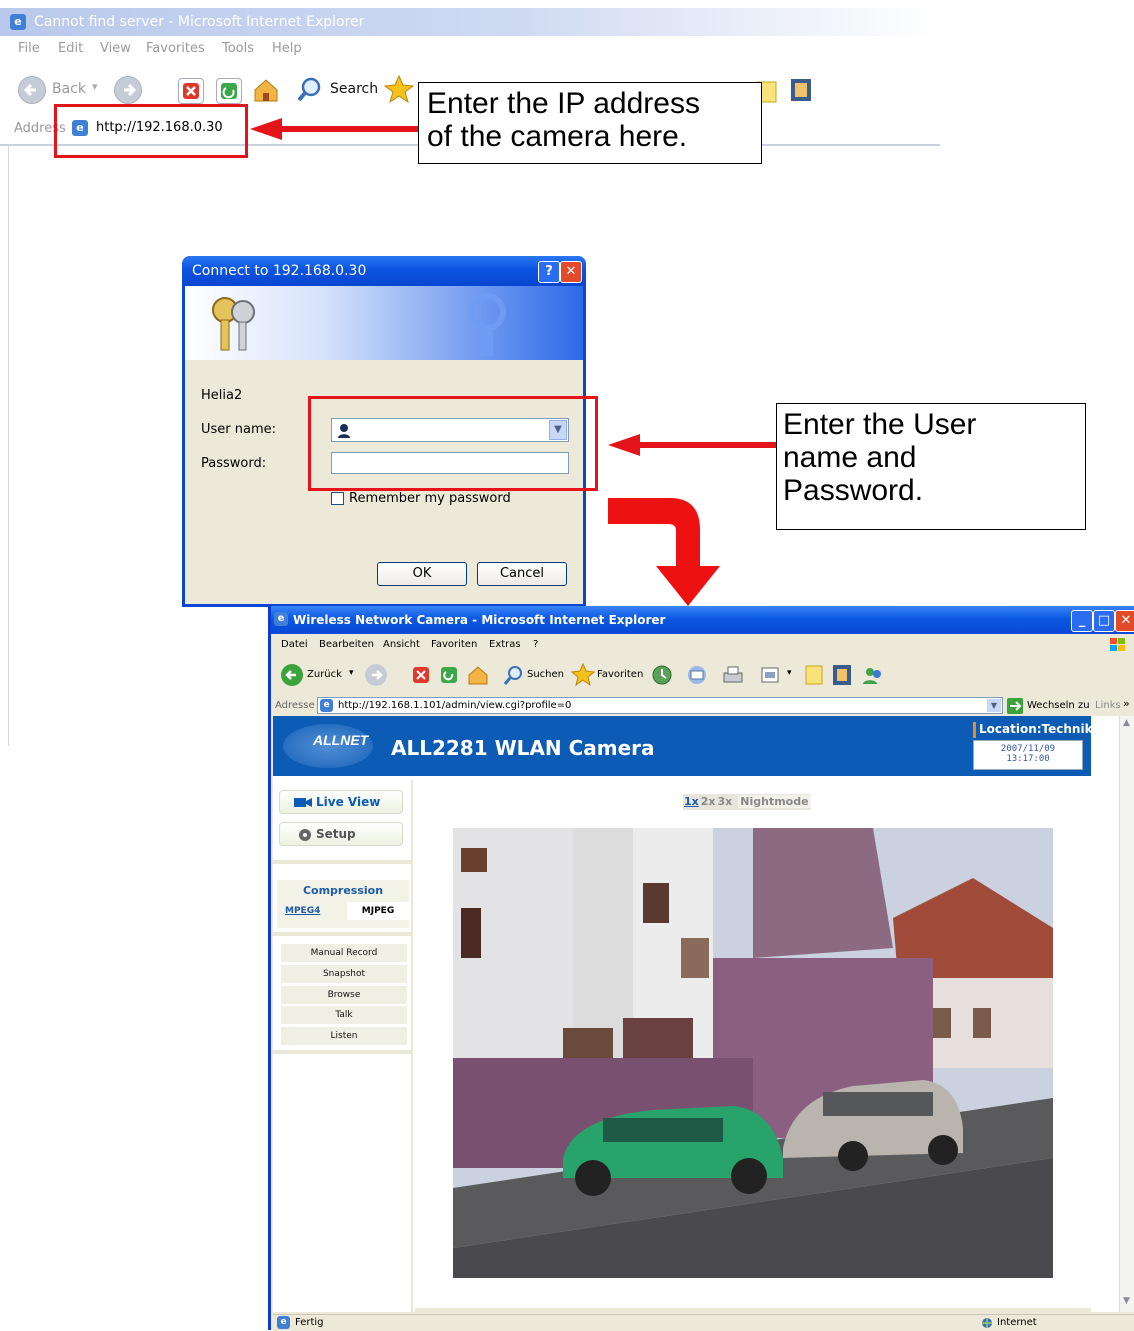 The width and height of the screenshot is (1134, 1331). What do you see at coordinates (1126, 1301) in the screenshot?
I see `scroll-down-icon: ▼` at bounding box center [1126, 1301].